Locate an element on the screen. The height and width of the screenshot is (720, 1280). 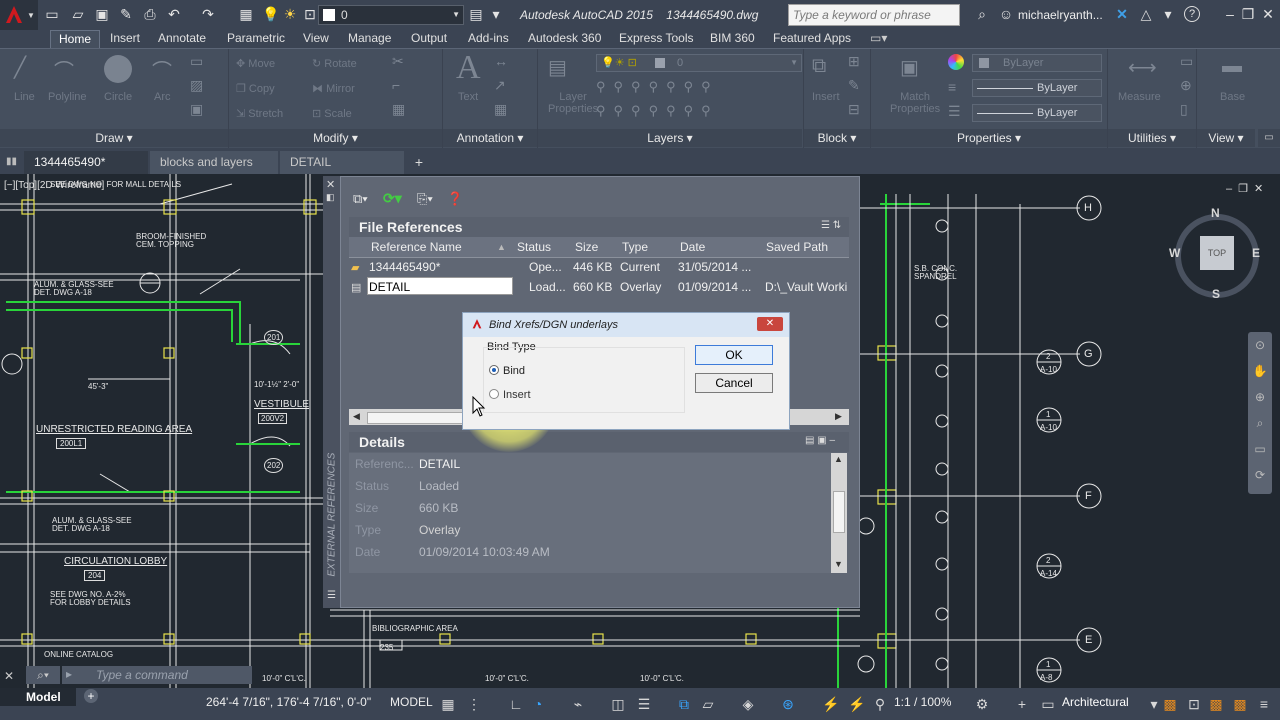
arc-button: Arc is located at coordinates (162, 97).